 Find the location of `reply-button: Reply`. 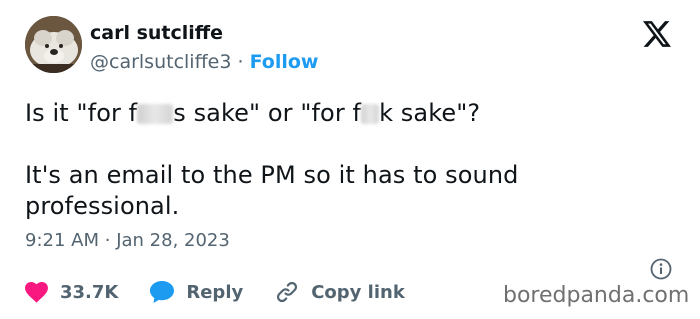

reply-button: Reply is located at coordinates (196, 292).